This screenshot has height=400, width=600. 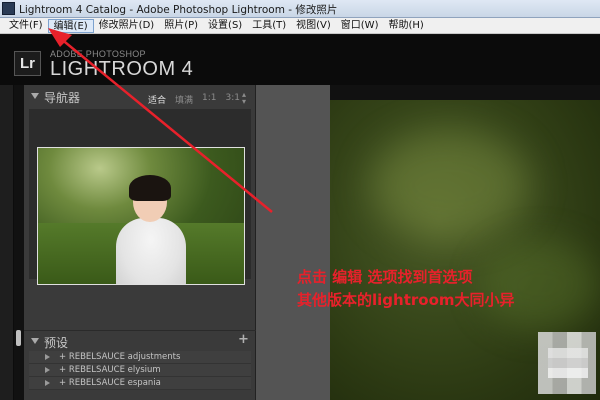 I want to click on menu-file: 文件(F), so click(x=26, y=26).